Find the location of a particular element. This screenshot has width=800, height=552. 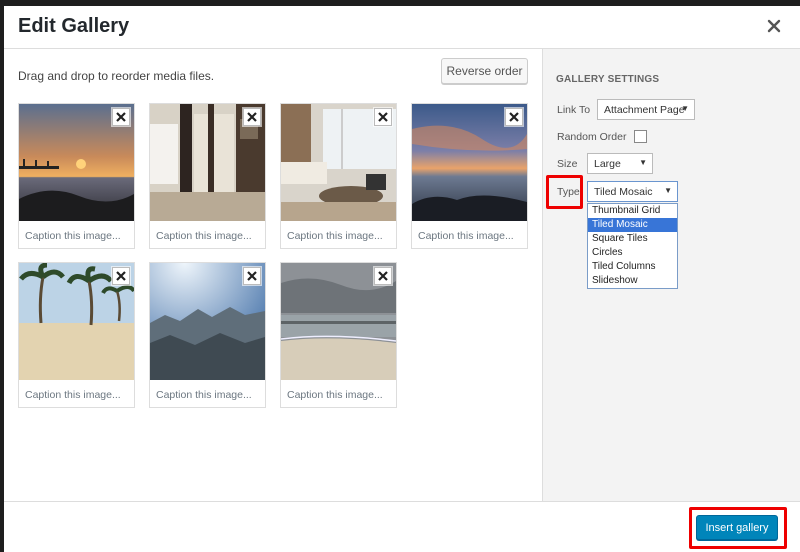

random-order-checkbox is located at coordinates (640, 136).